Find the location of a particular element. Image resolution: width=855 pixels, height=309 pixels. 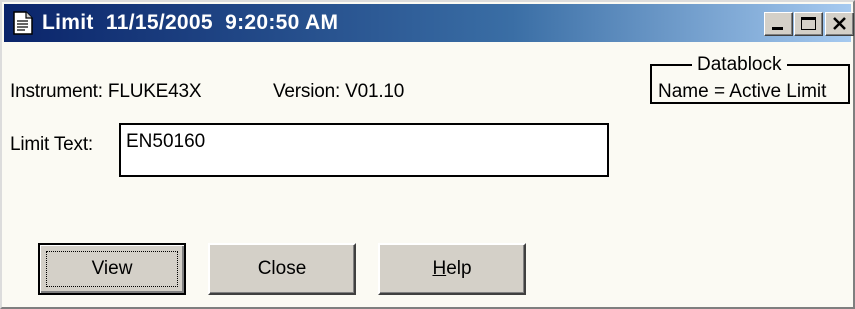

help-button-label: elp is located at coordinates (459, 268).